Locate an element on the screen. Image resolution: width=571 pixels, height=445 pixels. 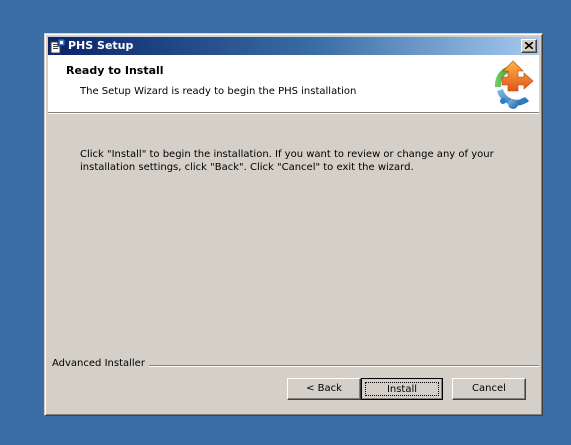
install-button: Install is located at coordinates (402, 389).